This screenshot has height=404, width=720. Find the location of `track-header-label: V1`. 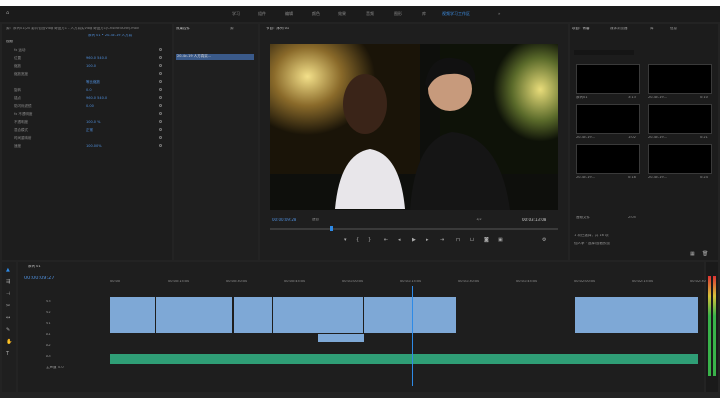

track-header-label: V1 is located at coordinates (48, 324).